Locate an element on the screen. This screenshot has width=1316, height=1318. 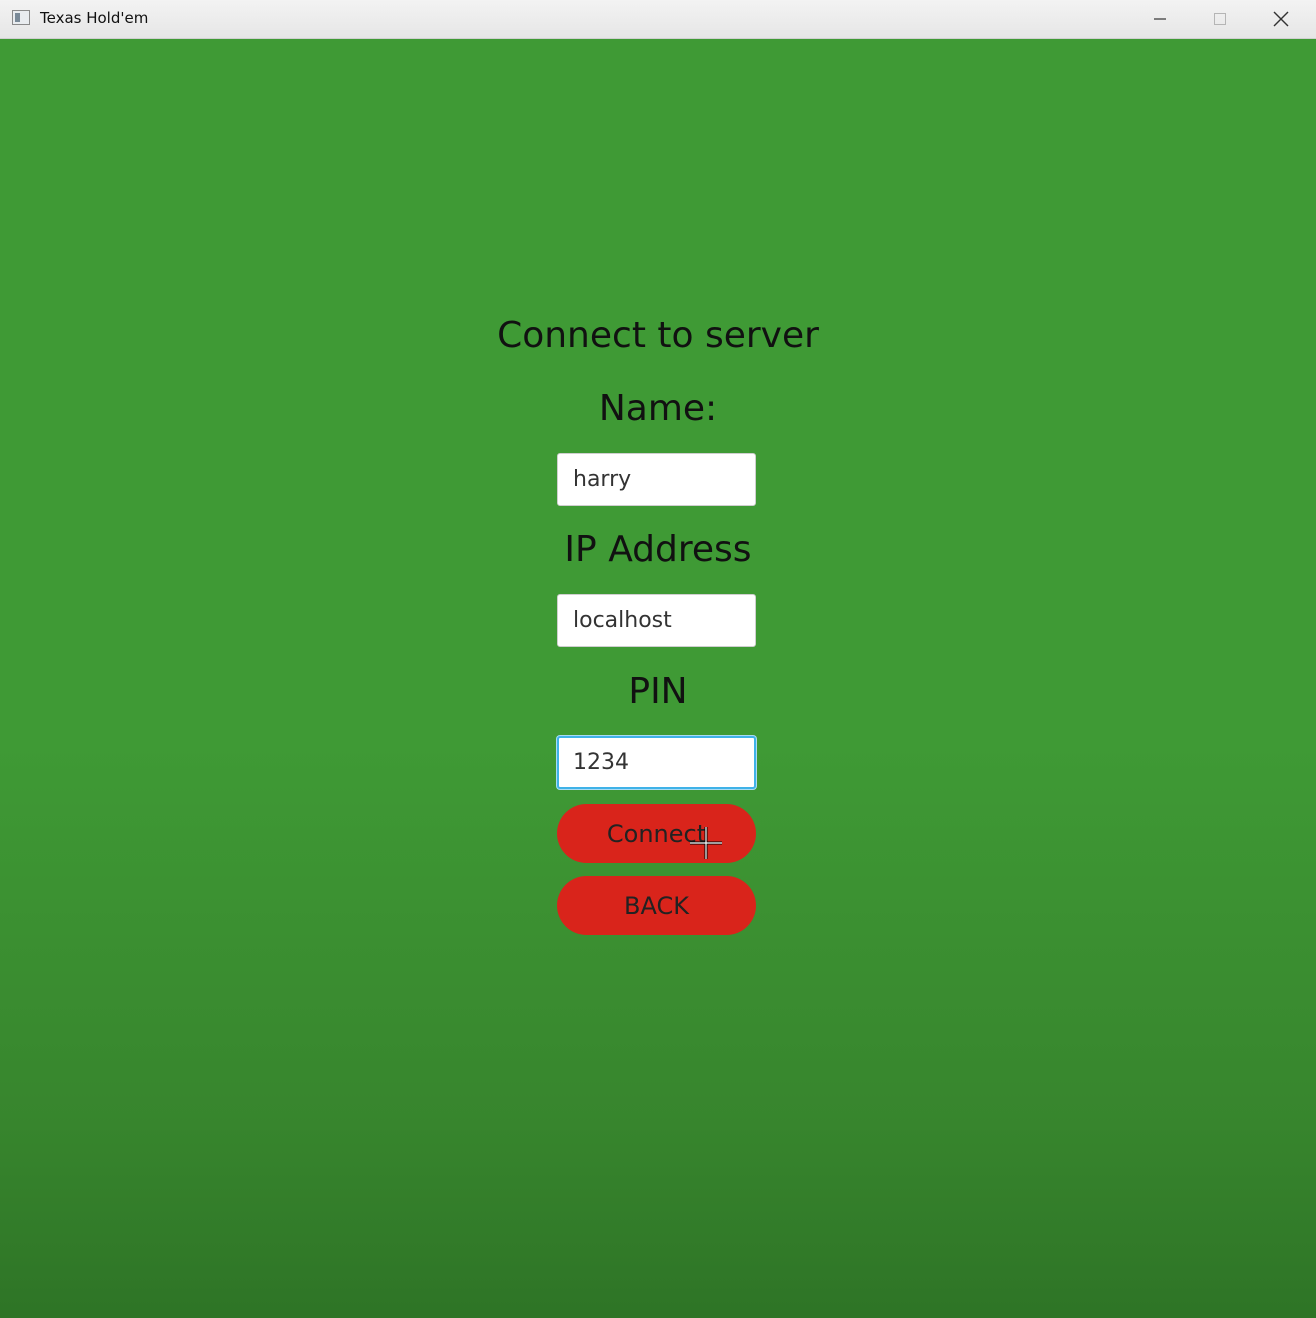
close-button is located at coordinates (1281, 19).